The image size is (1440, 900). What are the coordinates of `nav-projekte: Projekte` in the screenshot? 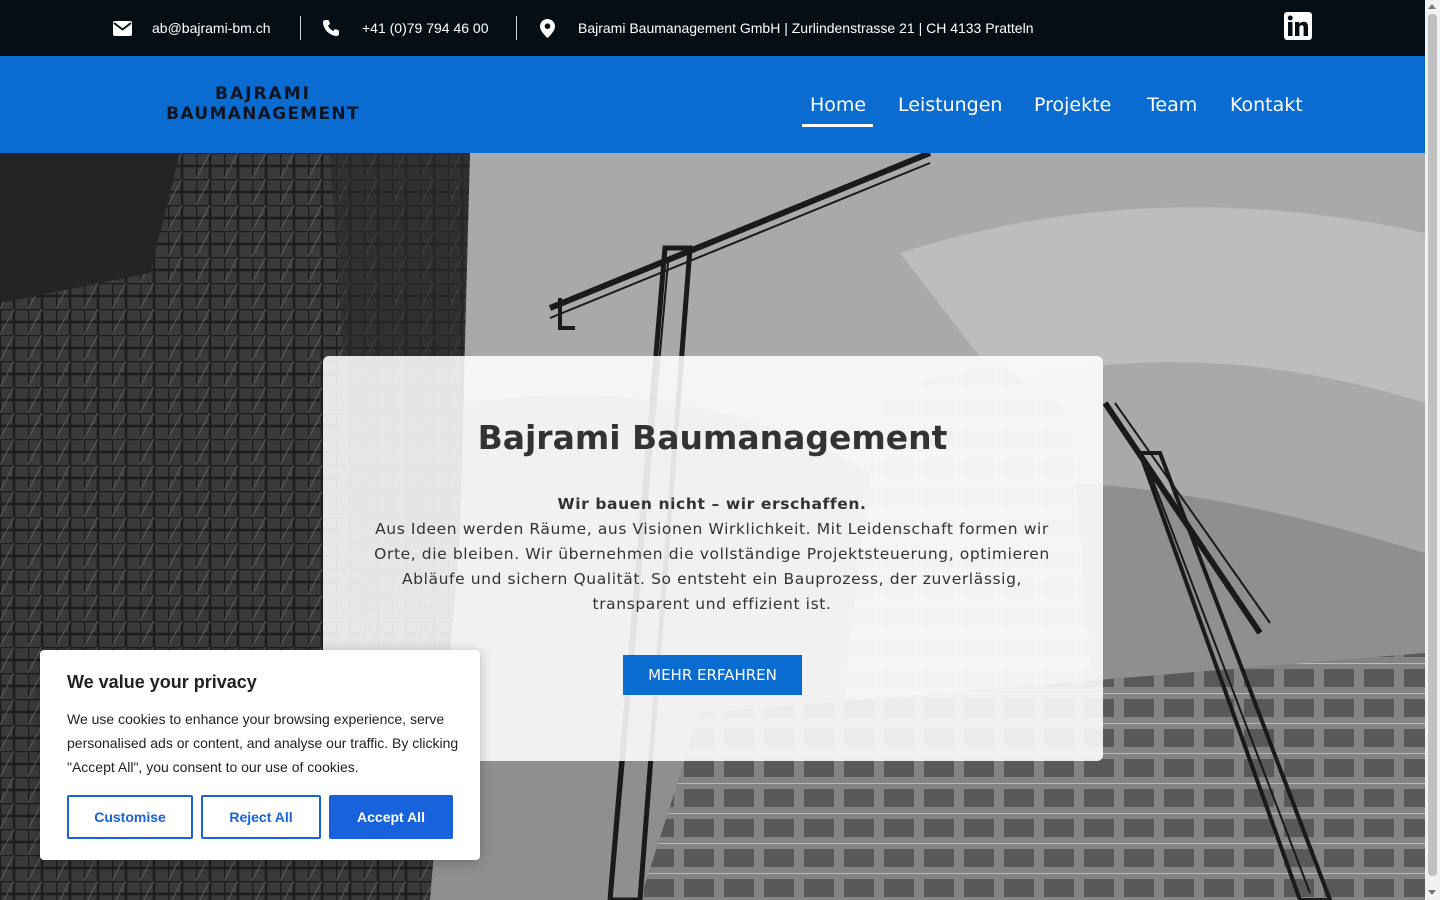 It's located at (1072, 104).